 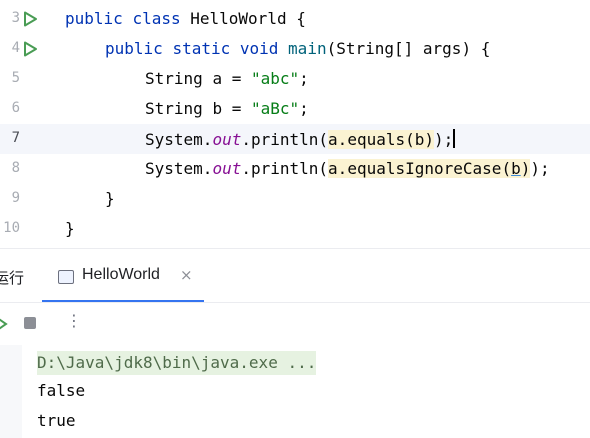 What do you see at coordinates (56, 420) in the screenshot?
I see `console-output-line: true` at bounding box center [56, 420].